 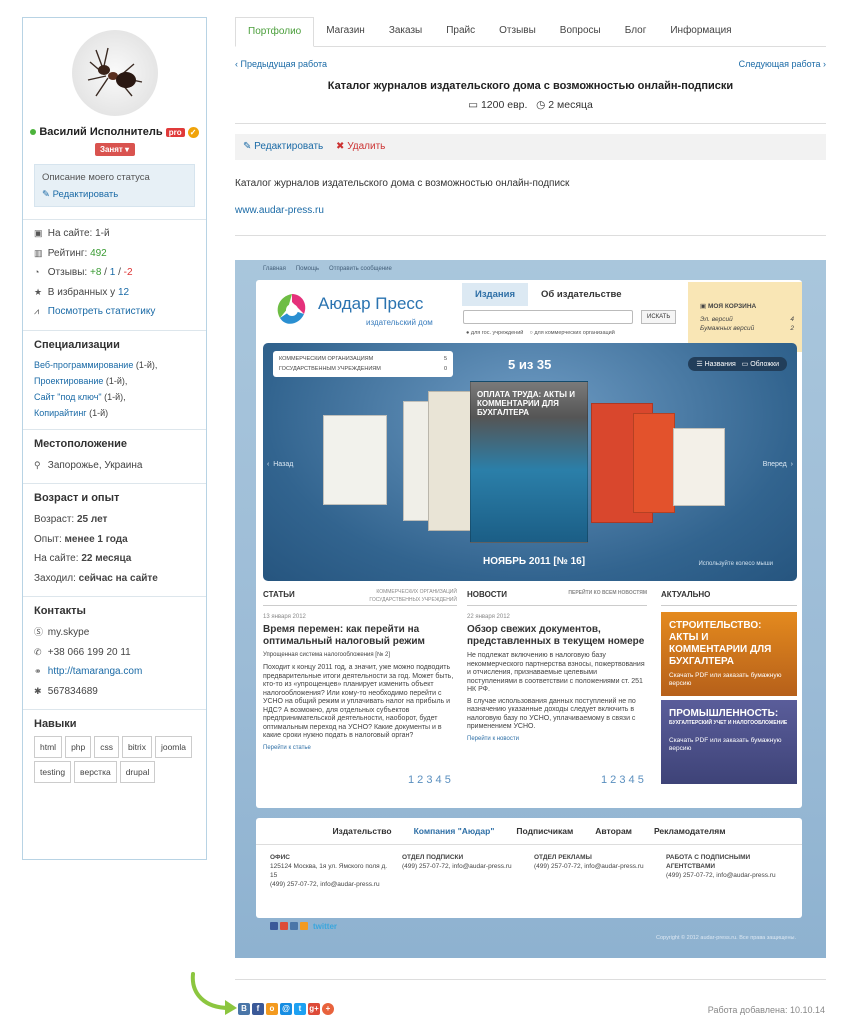 I want to click on shot-count: 5 из 35, so click(x=530, y=364).